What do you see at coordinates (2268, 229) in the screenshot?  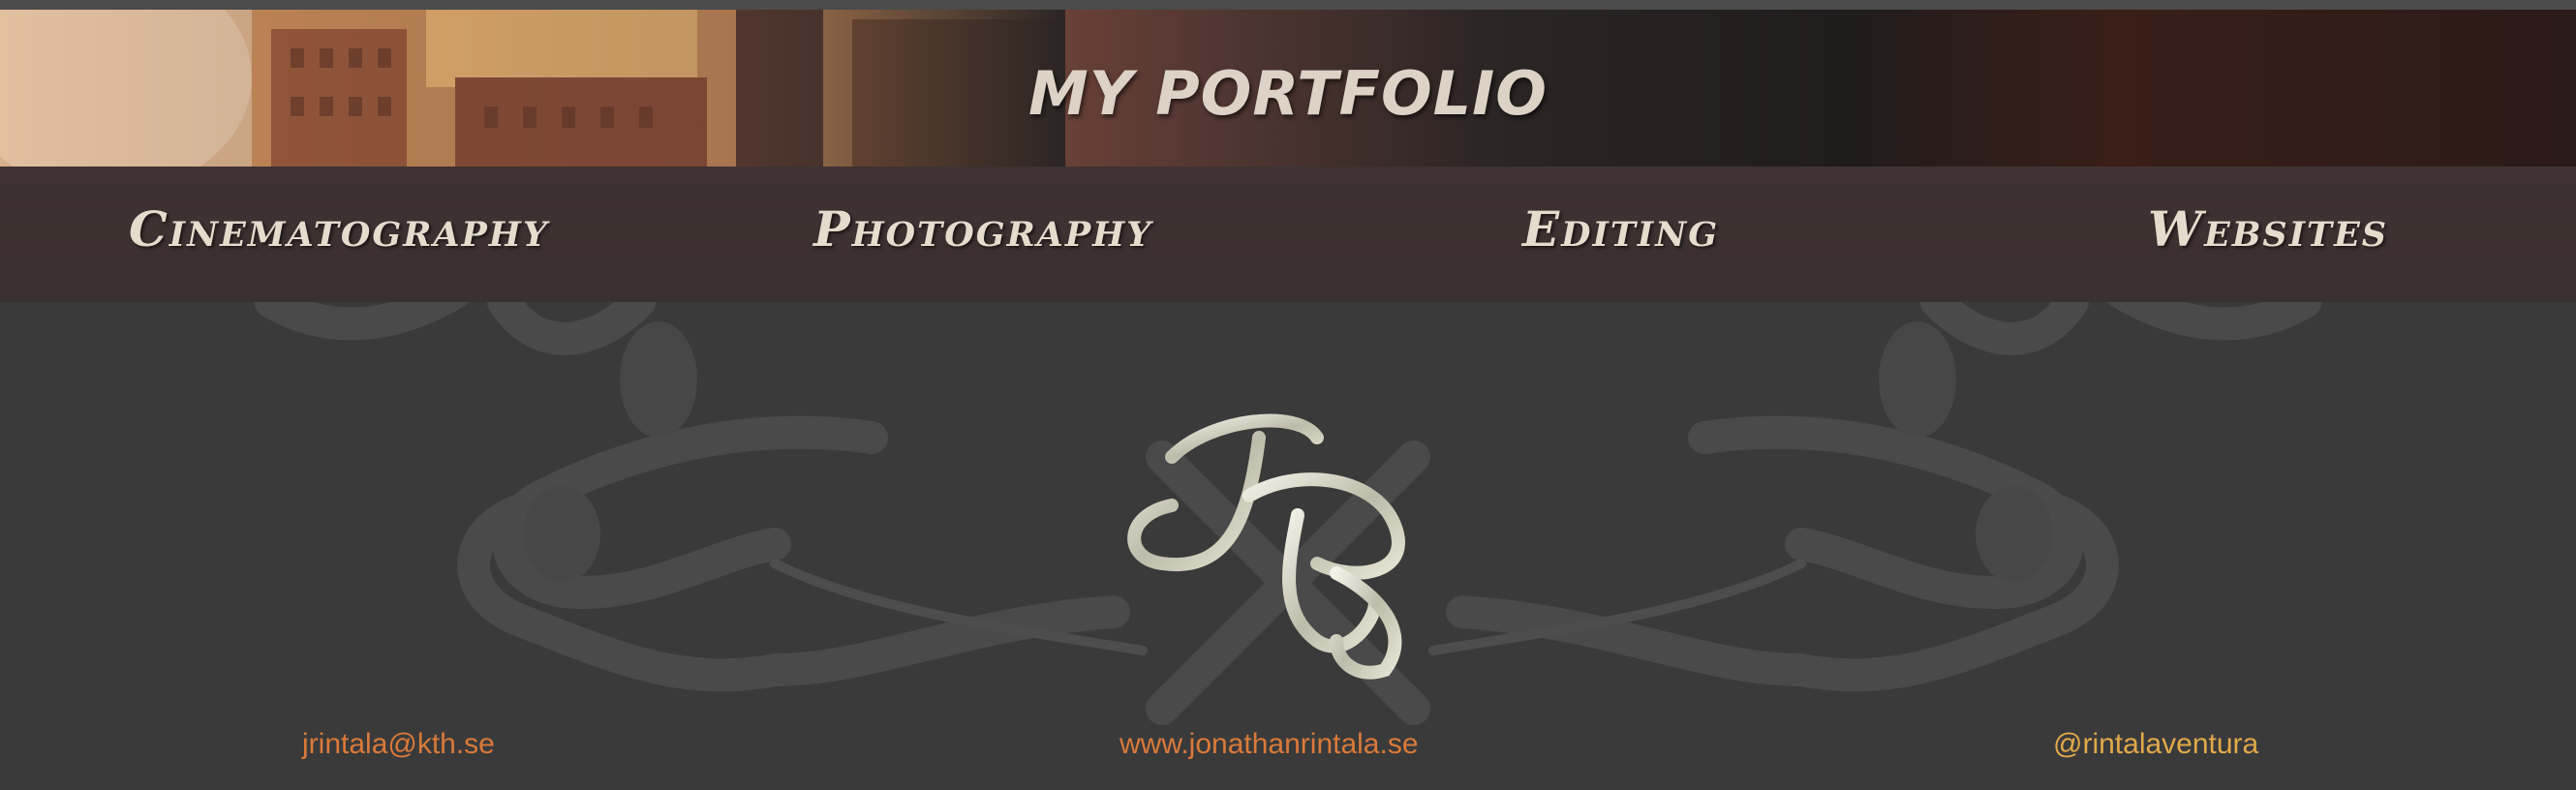 I see `nav-item-websites: Websites` at bounding box center [2268, 229].